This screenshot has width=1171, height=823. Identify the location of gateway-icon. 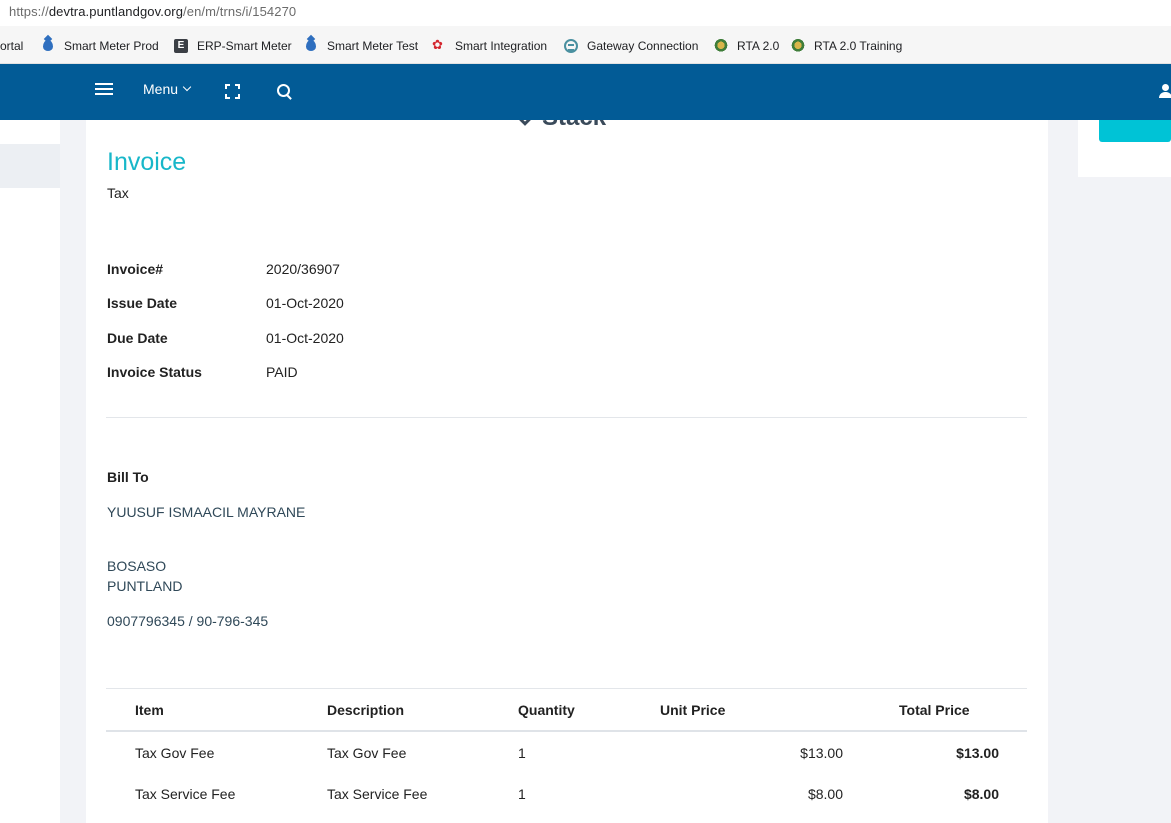
(571, 46).